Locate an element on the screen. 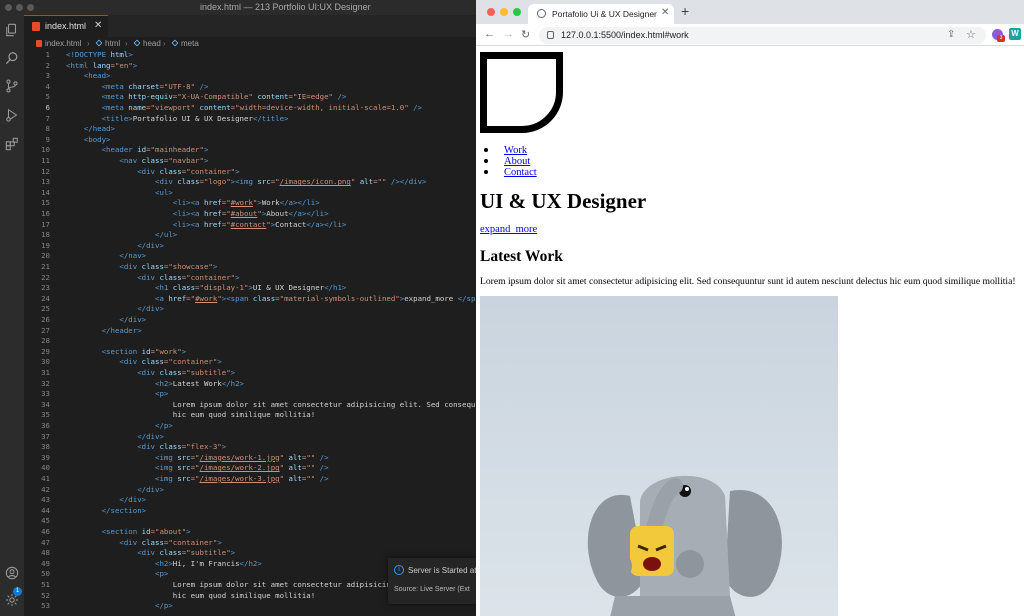 This screenshot has width=1024, height=616. code-line: 21 <div class="showcase"> is located at coordinates (250, 267).